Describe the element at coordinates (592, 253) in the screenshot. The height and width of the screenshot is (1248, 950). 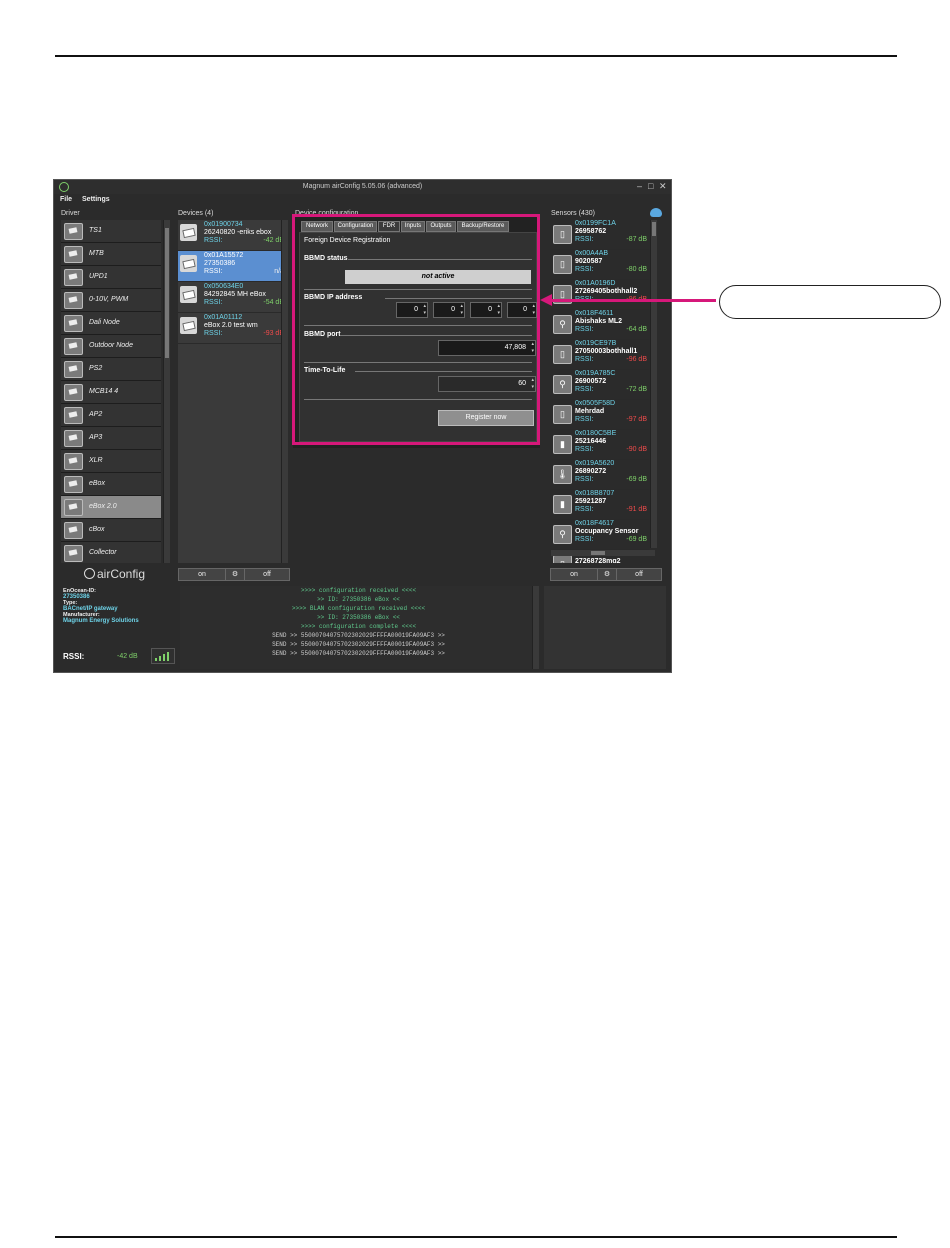
I see `sensor-id: 0x00A4AB` at that location.